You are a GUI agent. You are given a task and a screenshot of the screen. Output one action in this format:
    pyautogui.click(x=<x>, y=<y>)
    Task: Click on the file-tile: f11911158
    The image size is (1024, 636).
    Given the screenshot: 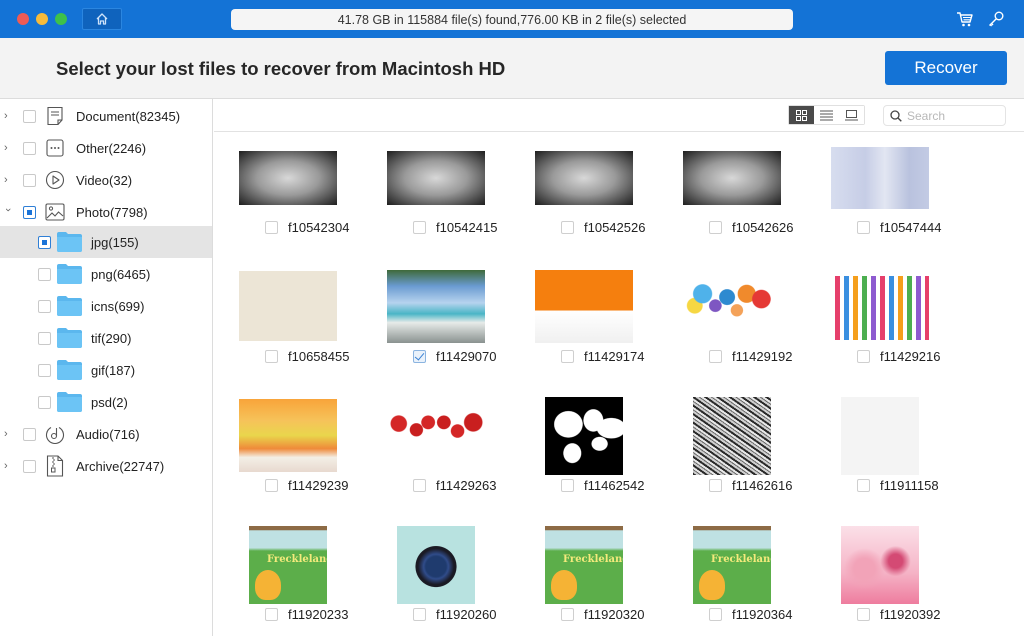 What is the action you would take?
    pyautogui.click(x=880, y=451)
    